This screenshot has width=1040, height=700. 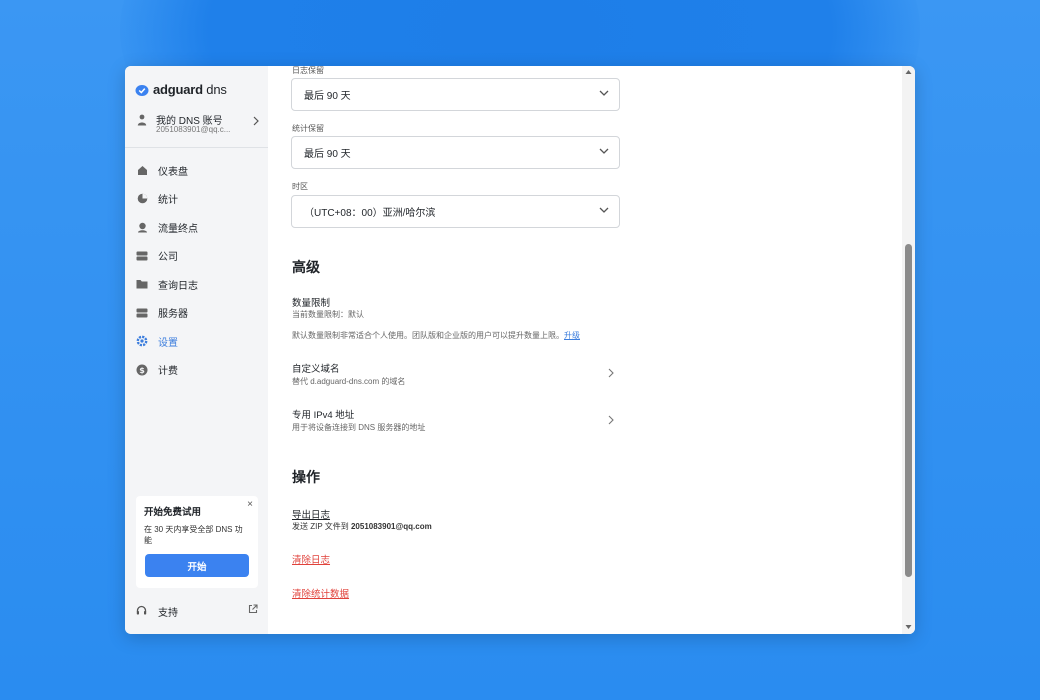 I want to click on scroll-up-arrow-icon, so click(x=908, y=72).